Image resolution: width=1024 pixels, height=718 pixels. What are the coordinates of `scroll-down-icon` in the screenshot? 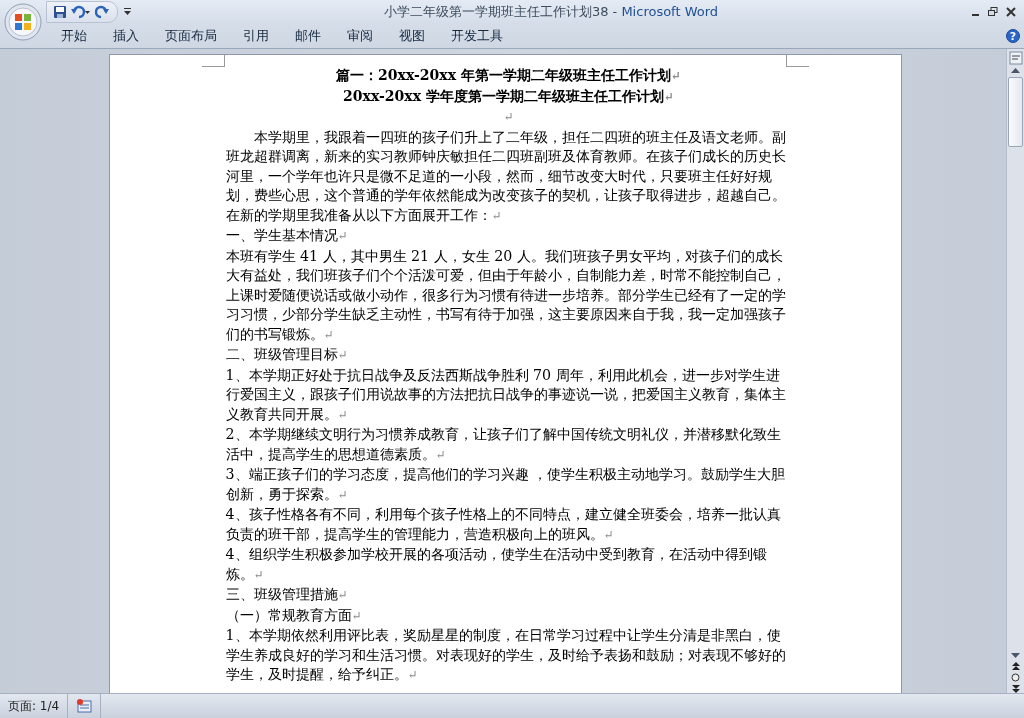 It's located at (1015, 656).